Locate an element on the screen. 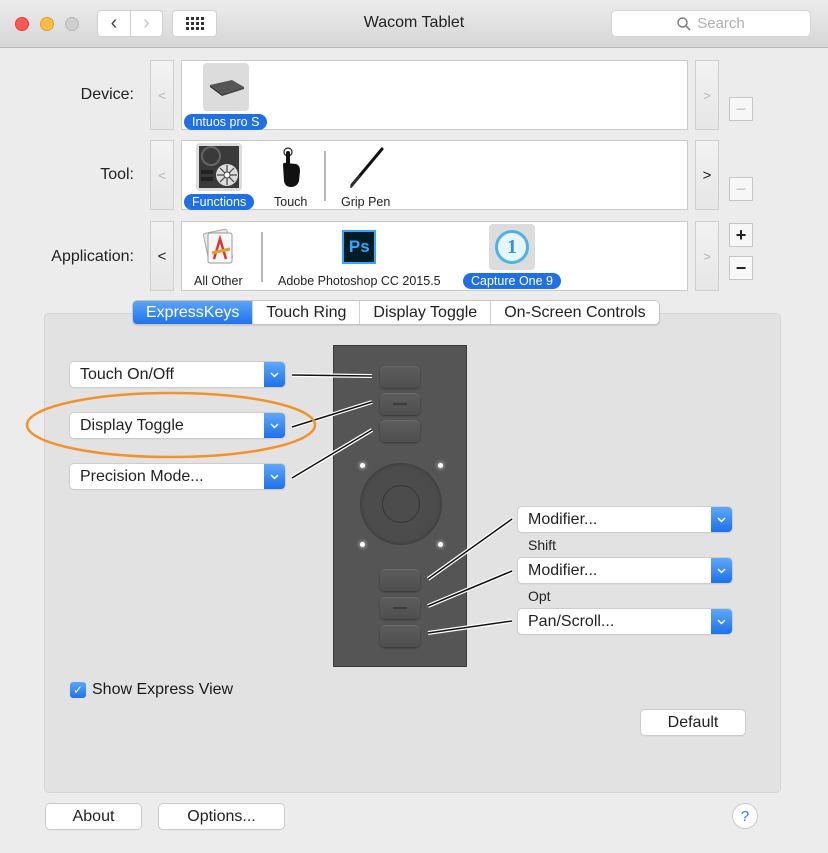  expresskey-1-popup: Touch On/Off is located at coordinates (177, 374).